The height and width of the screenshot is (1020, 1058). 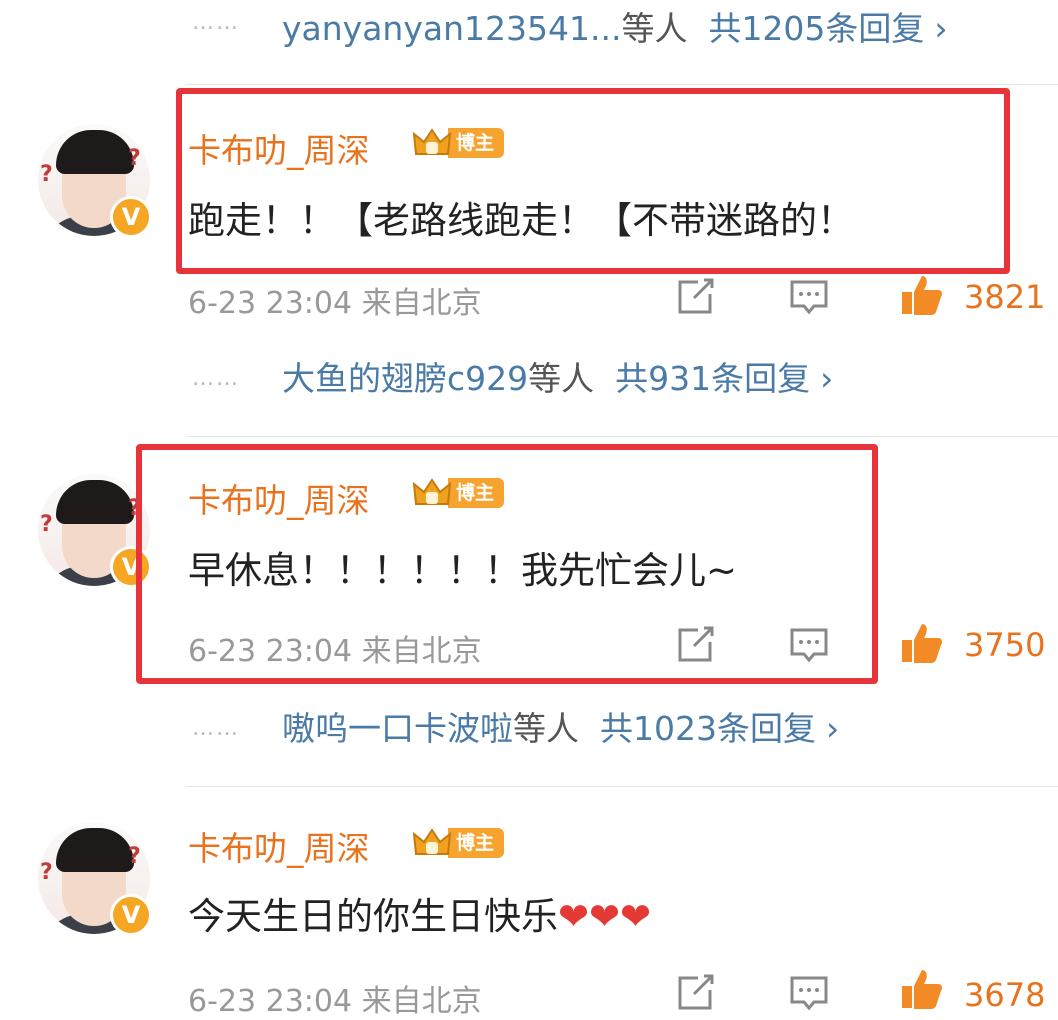 I want to click on author-badge: 博主, so click(x=458, y=843).